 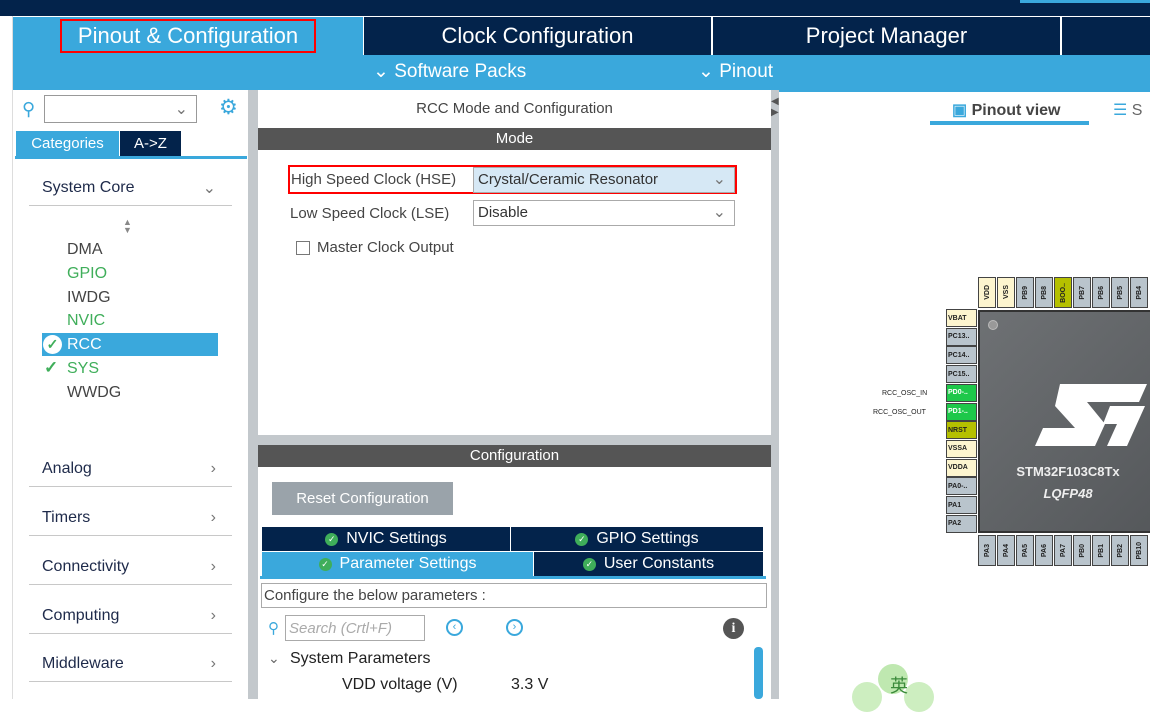 I want to click on pin-label: PB8, so click(x=1044, y=292).